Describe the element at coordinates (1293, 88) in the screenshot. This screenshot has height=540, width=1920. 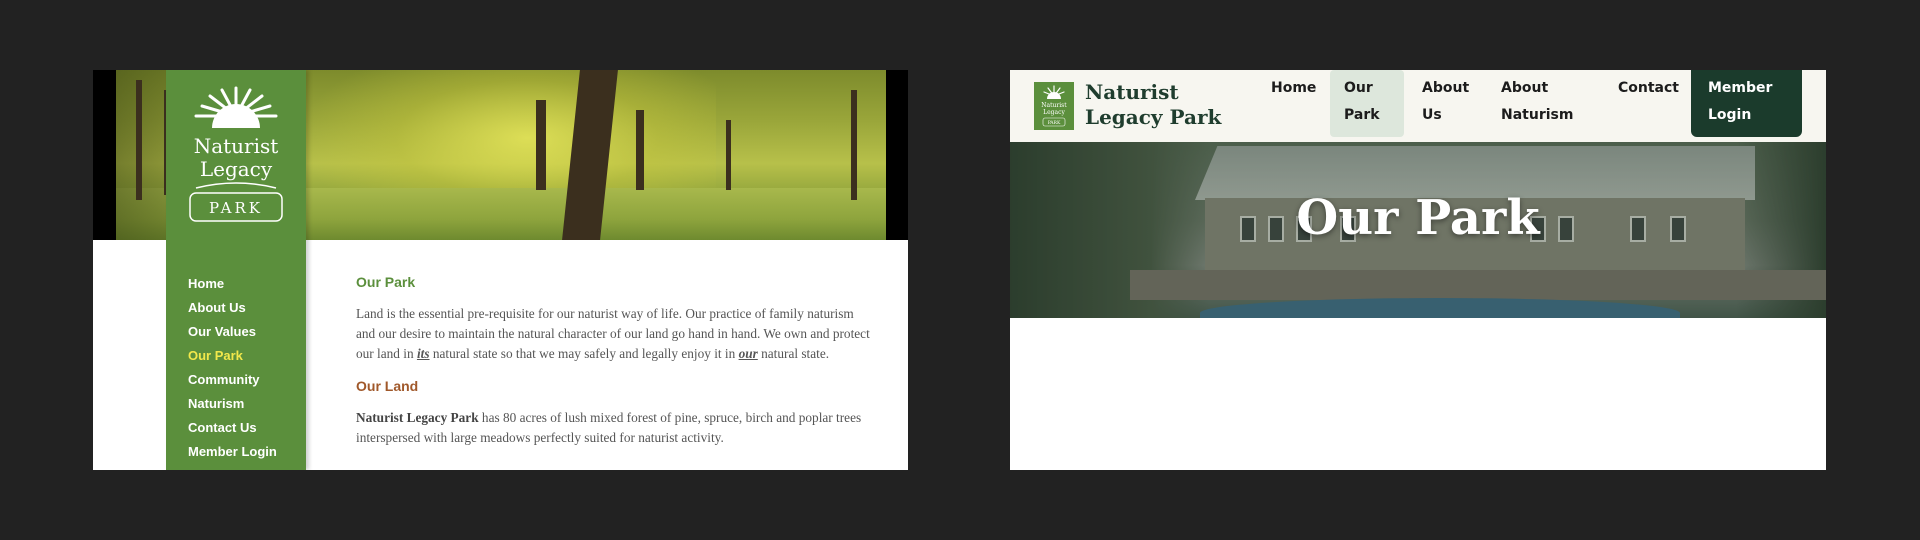
I see `new-nav-home: Home` at that location.